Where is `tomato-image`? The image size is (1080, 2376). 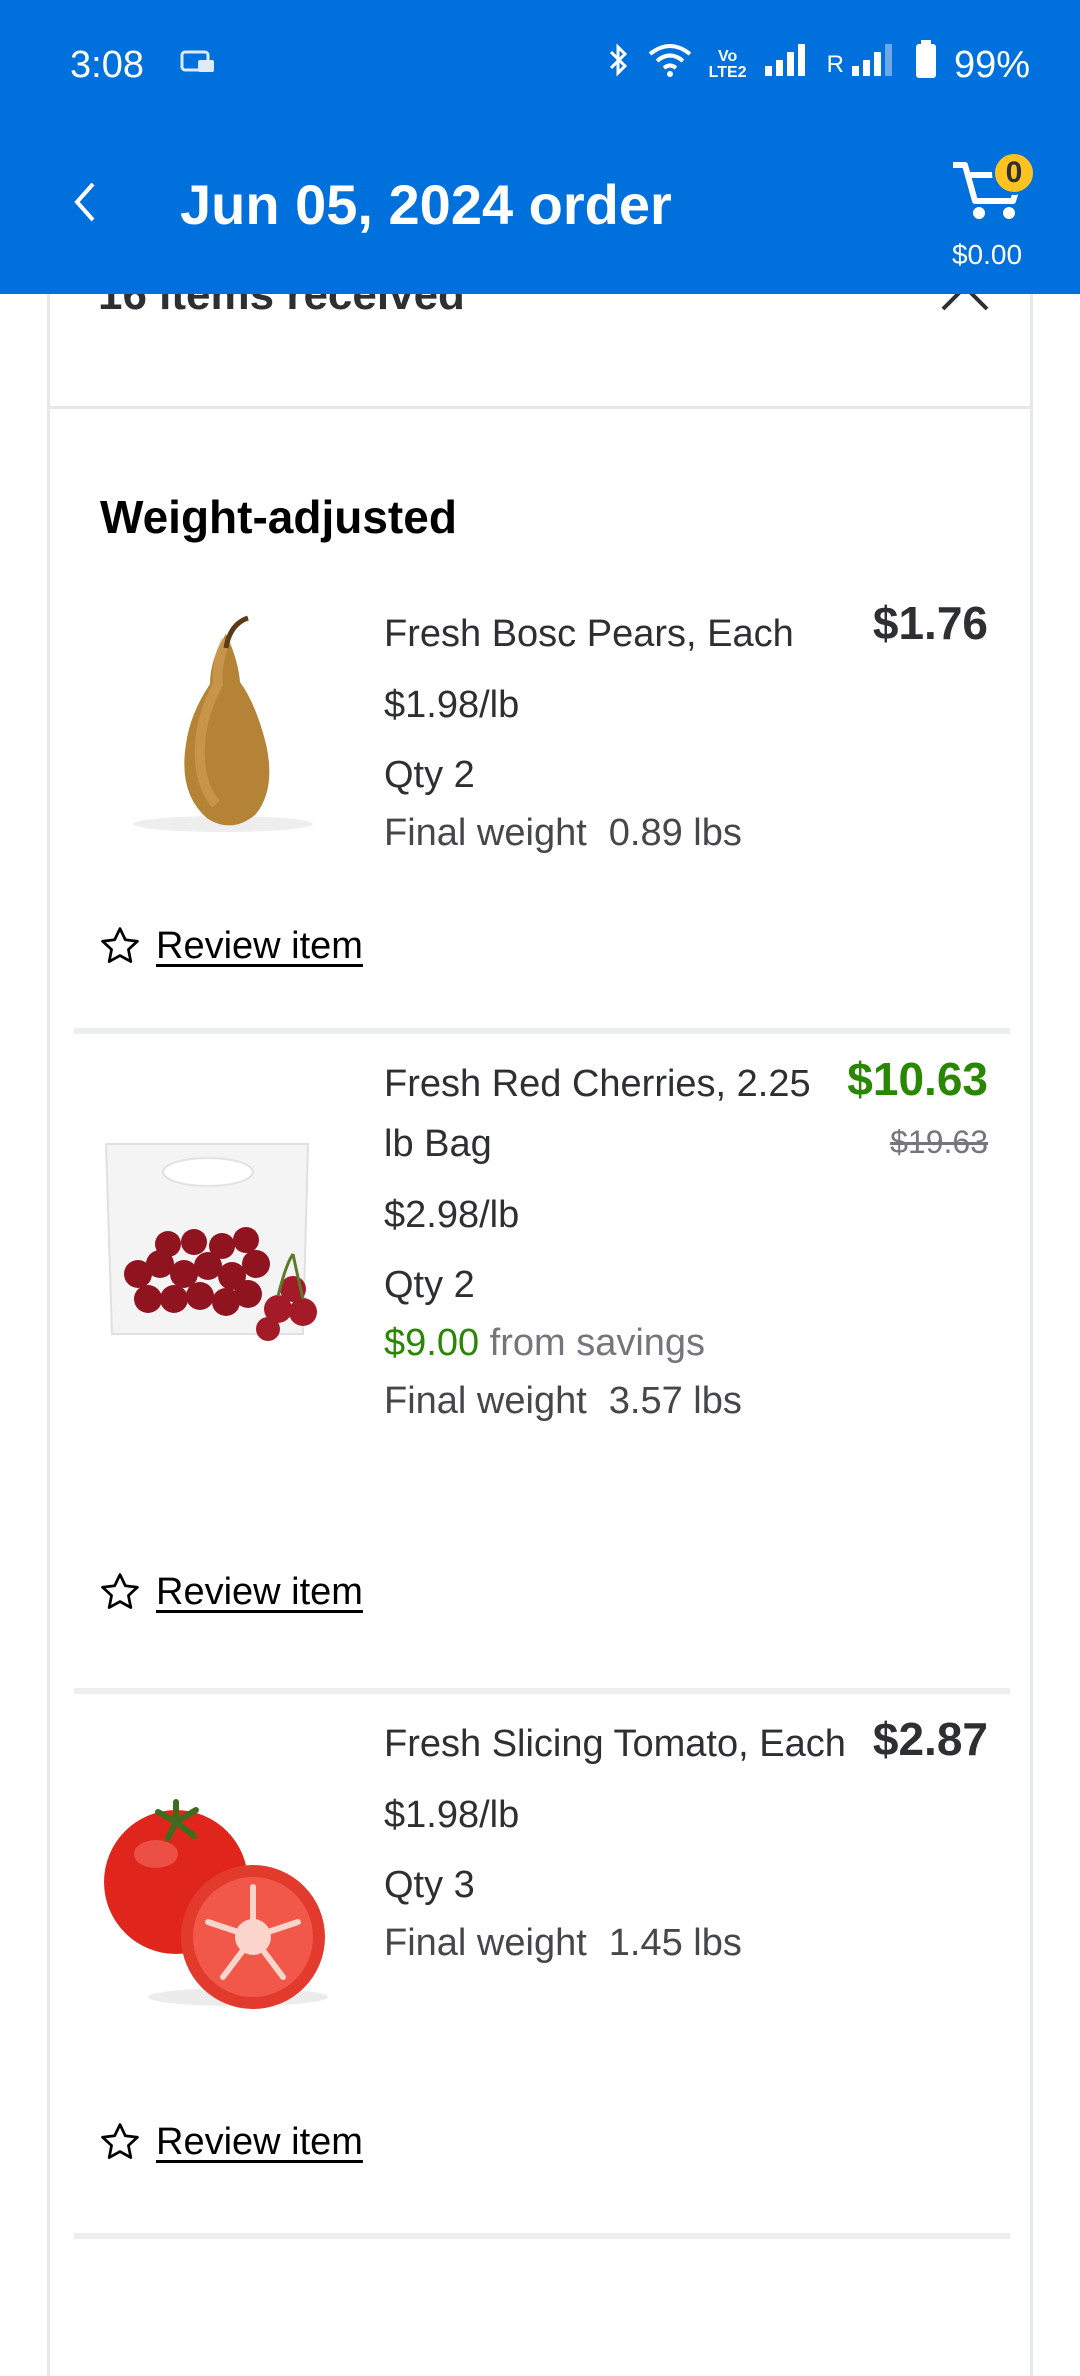
tomato-image is located at coordinates (218, 1902).